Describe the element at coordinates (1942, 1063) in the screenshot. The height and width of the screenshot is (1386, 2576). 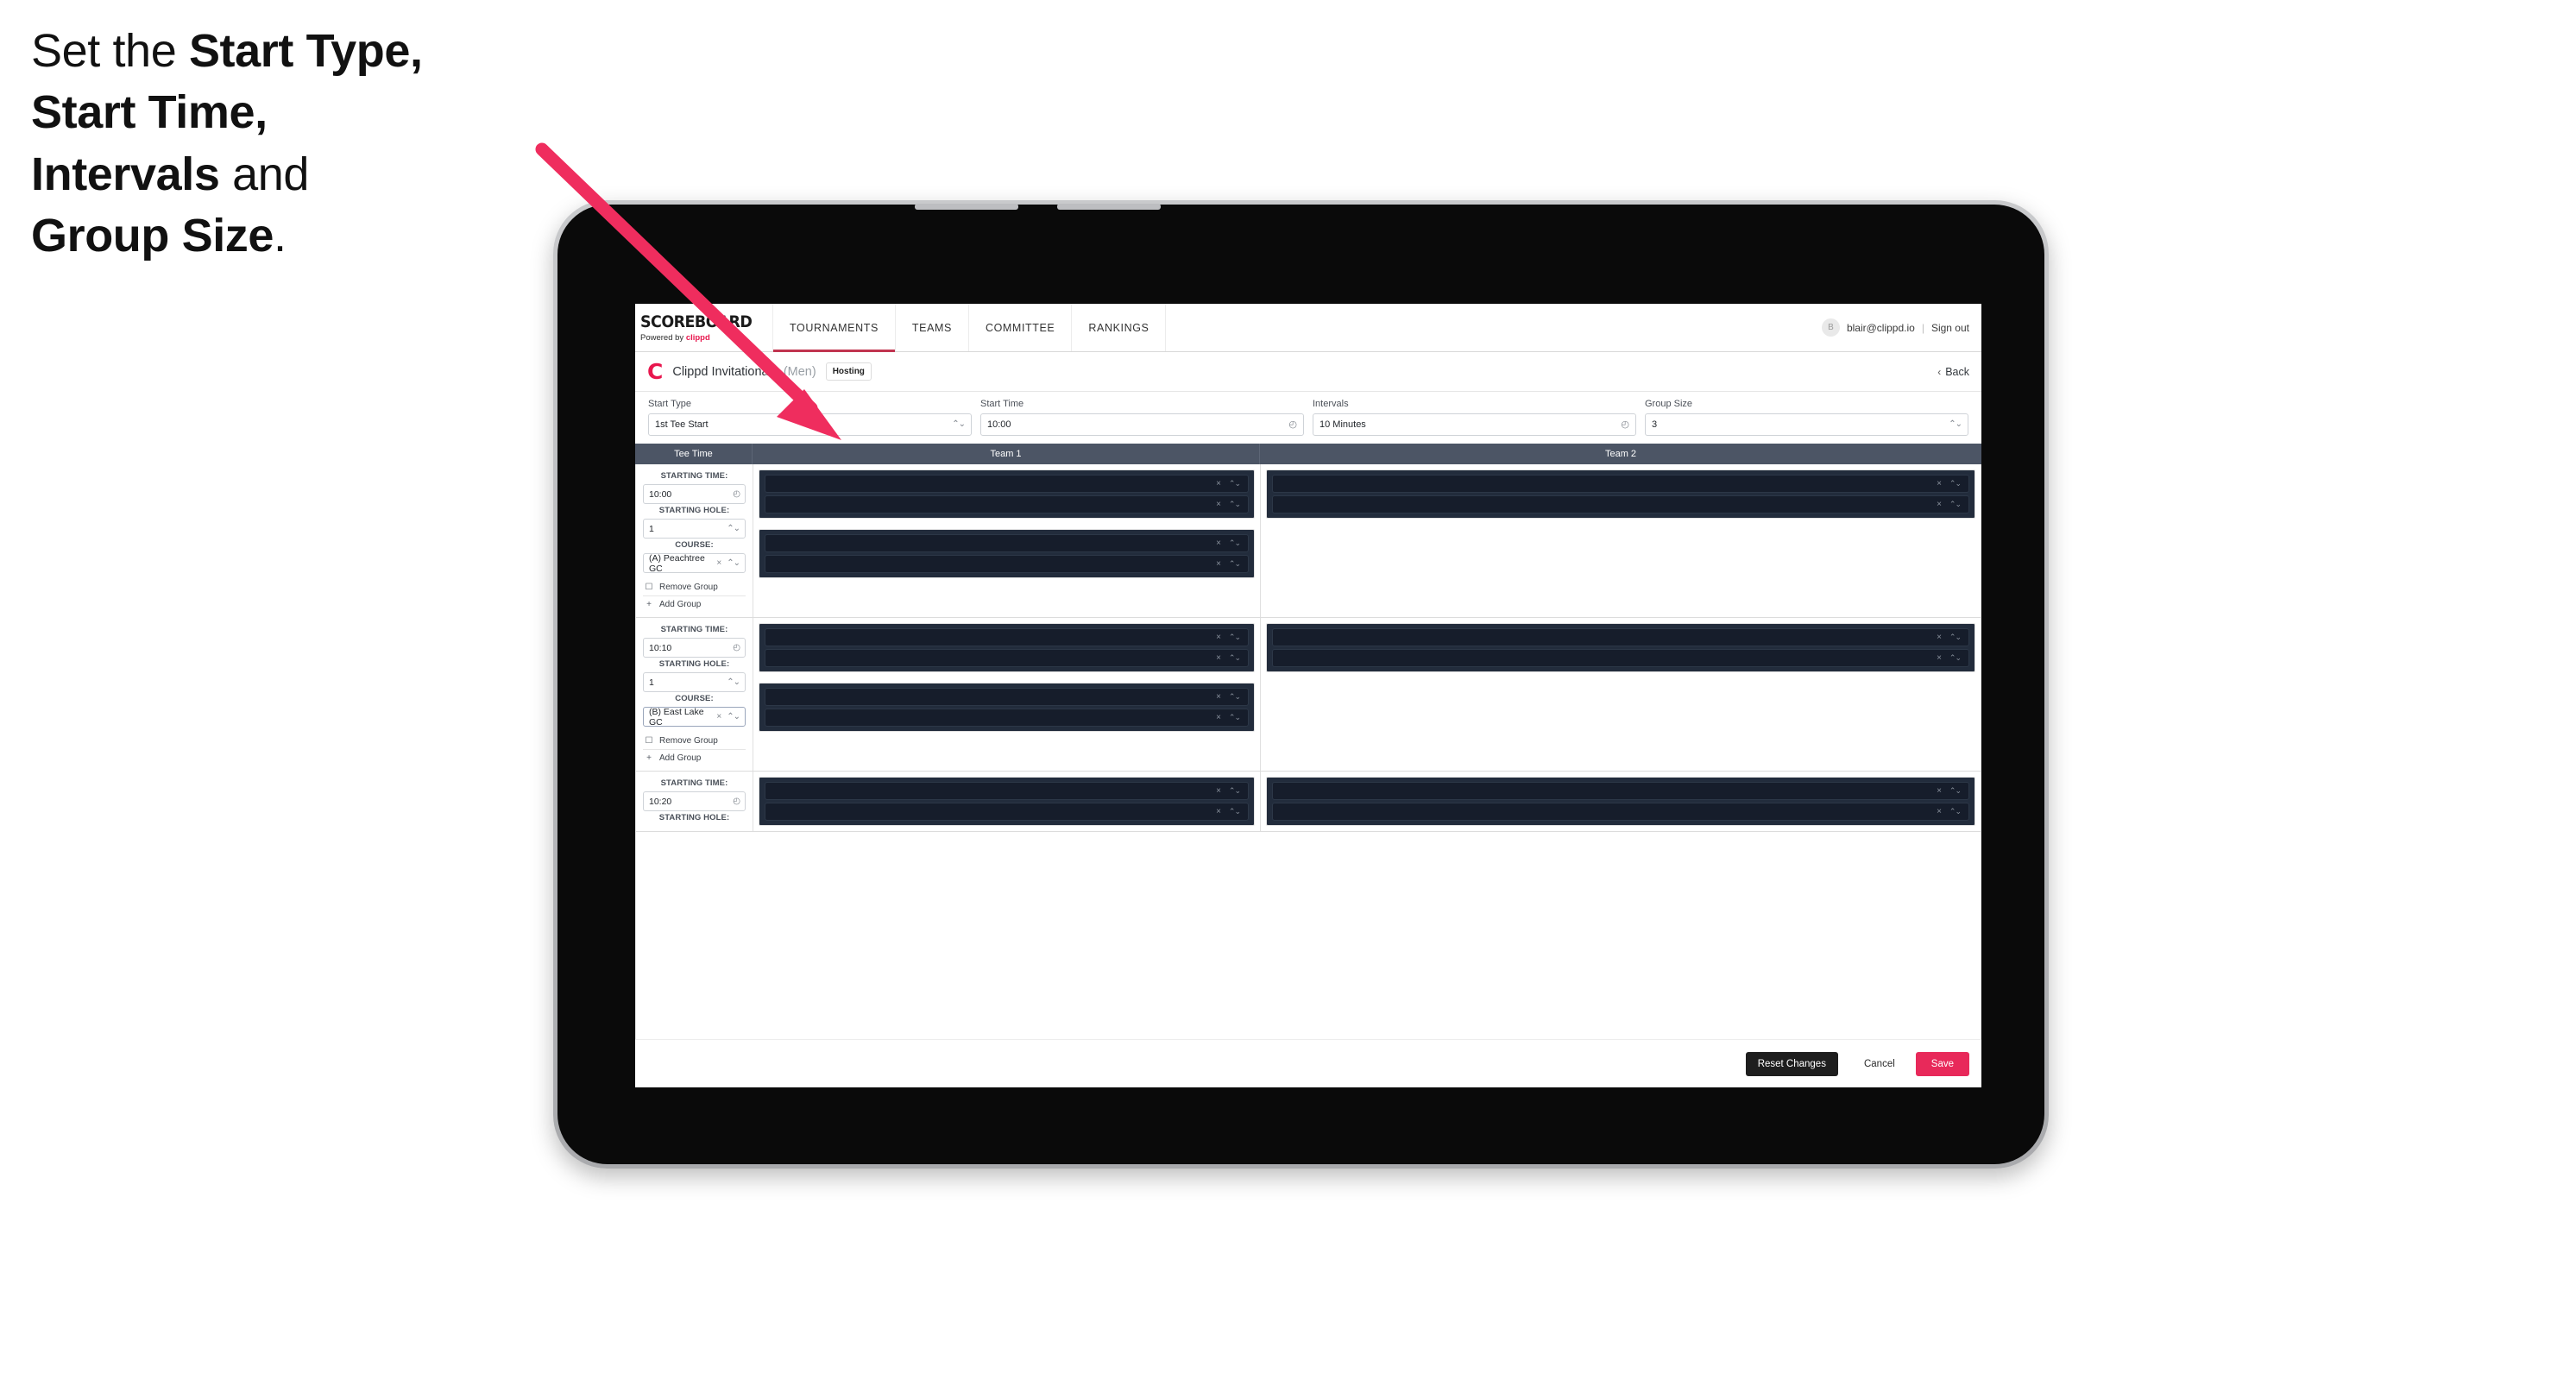
I see `save-button: Save` at that location.